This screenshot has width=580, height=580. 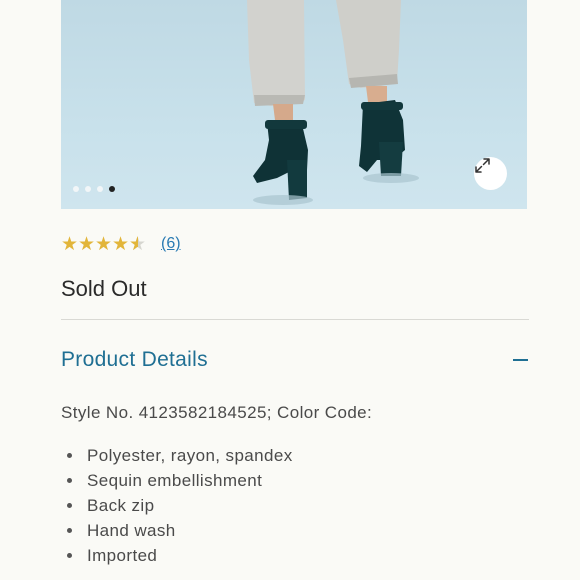 What do you see at coordinates (295, 360) in the screenshot?
I see `product-details-toggle: Product Details` at bounding box center [295, 360].